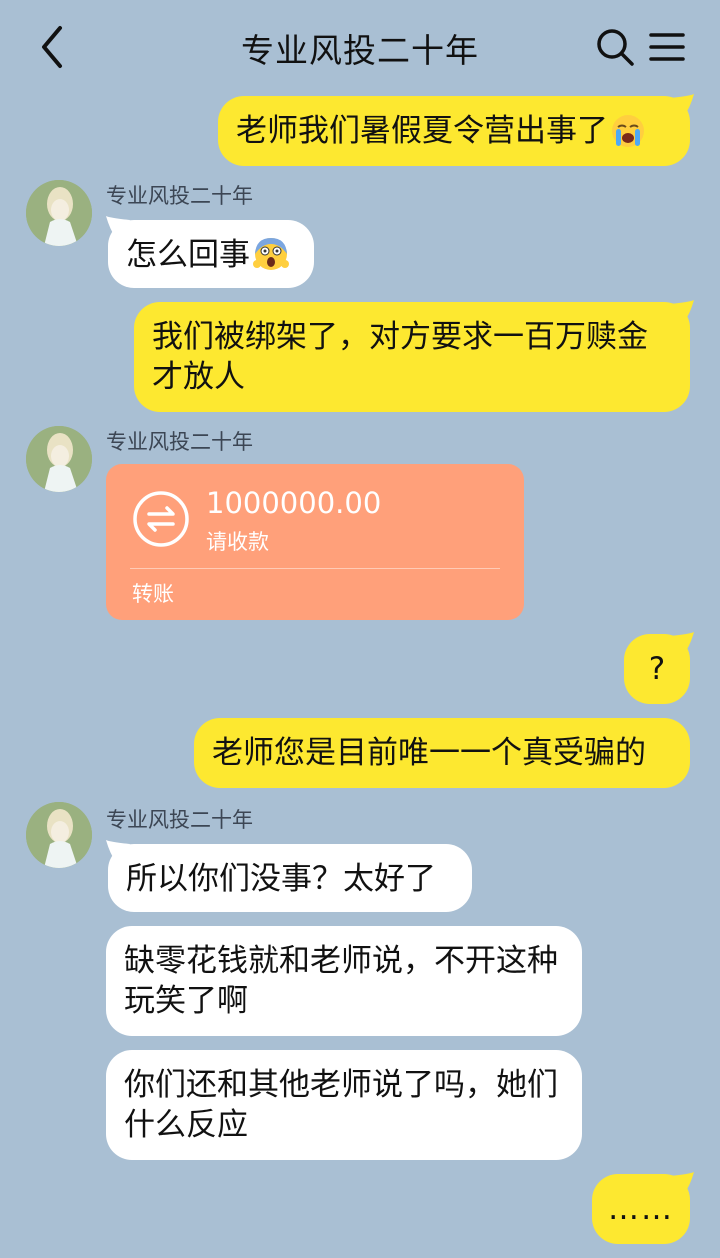 The image size is (720, 1258). I want to click on chat-header: 专业风投二十年, so click(360, 47).